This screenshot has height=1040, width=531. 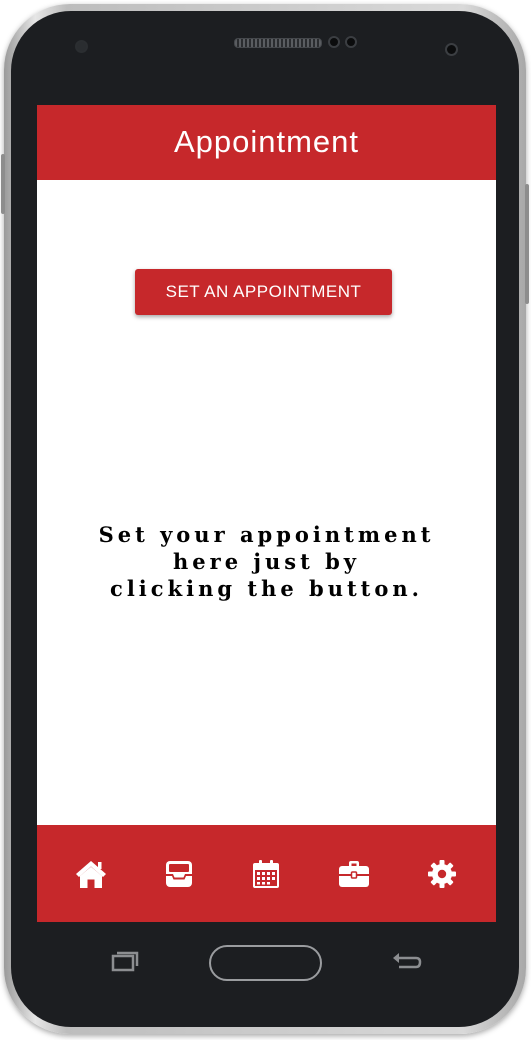 What do you see at coordinates (527, 244) in the screenshot?
I see `volume-side-key` at bounding box center [527, 244].